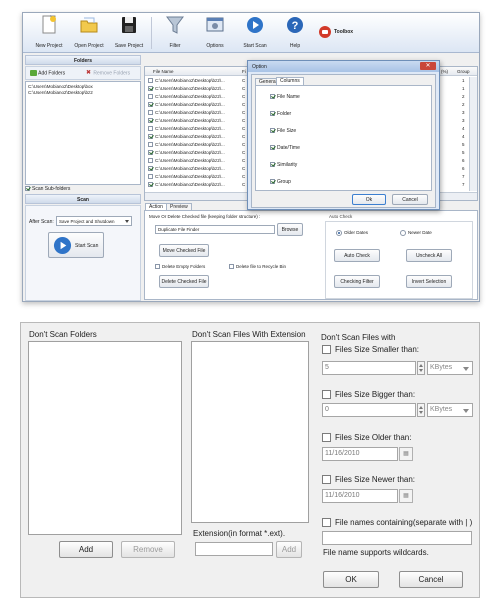  Describe the element at coordinates (369, 410) in the screenshot. I see `size-bigger-input: 0` at that location.